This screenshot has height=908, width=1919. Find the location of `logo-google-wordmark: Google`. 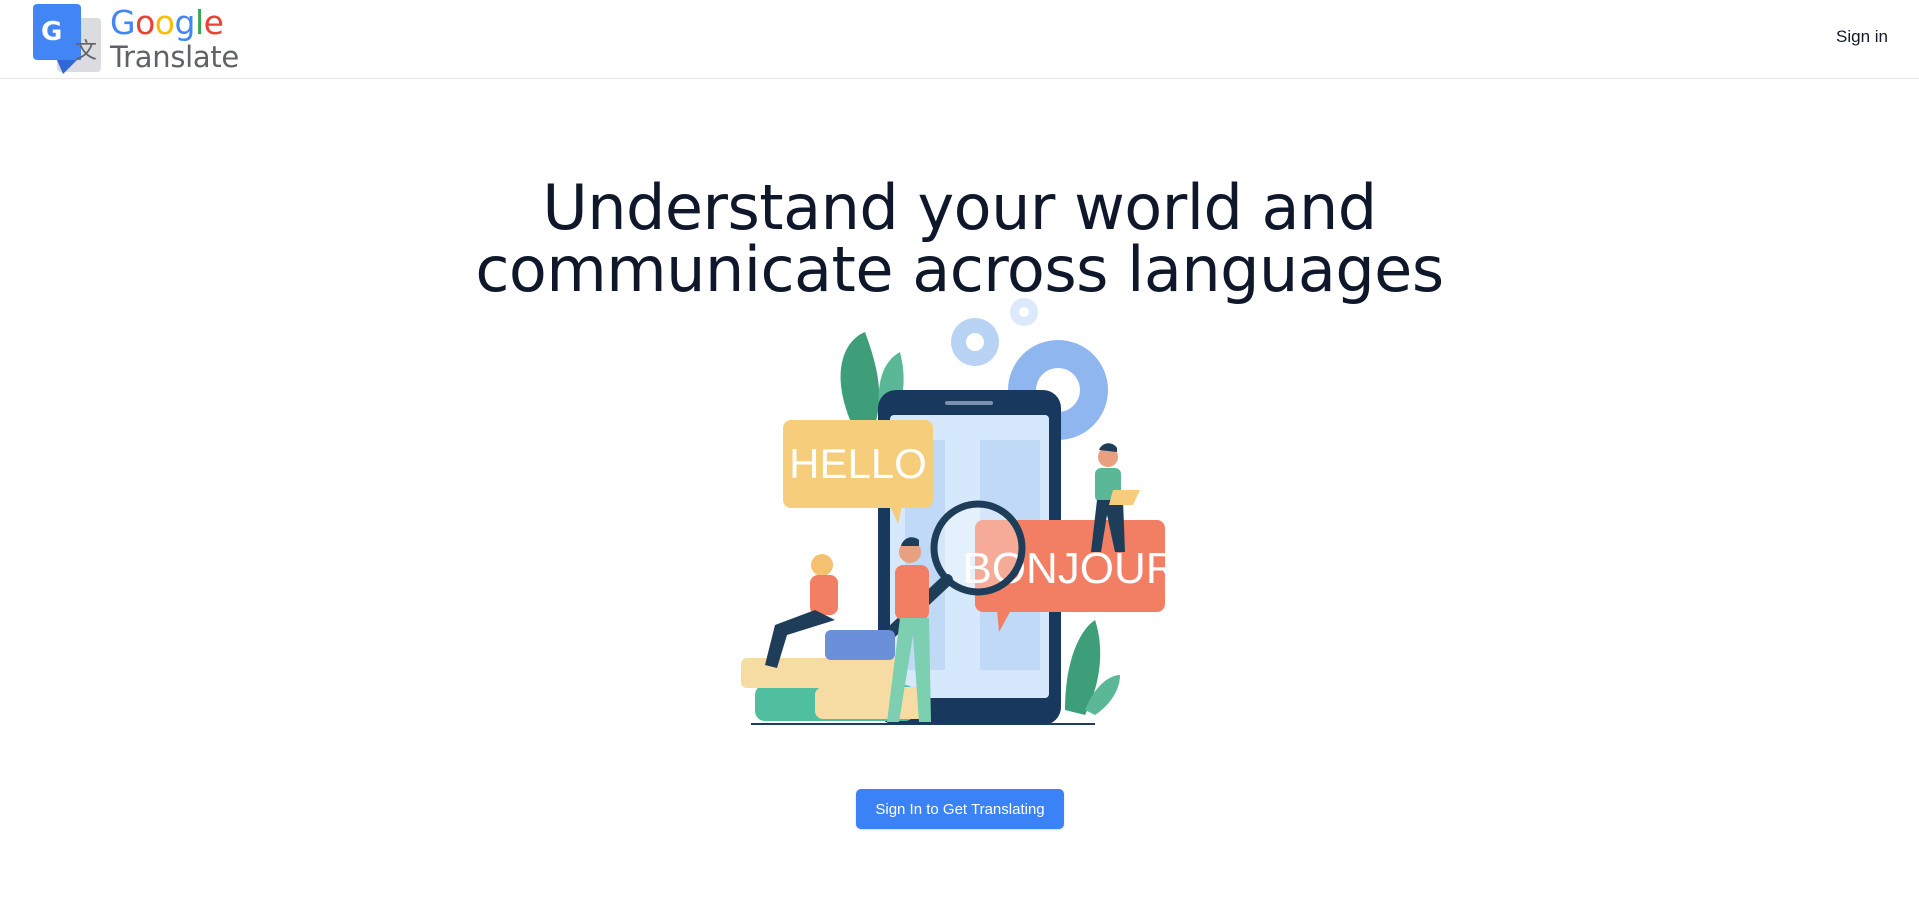

logo-google-wordmark: Google is located at coordinates (167, 22).